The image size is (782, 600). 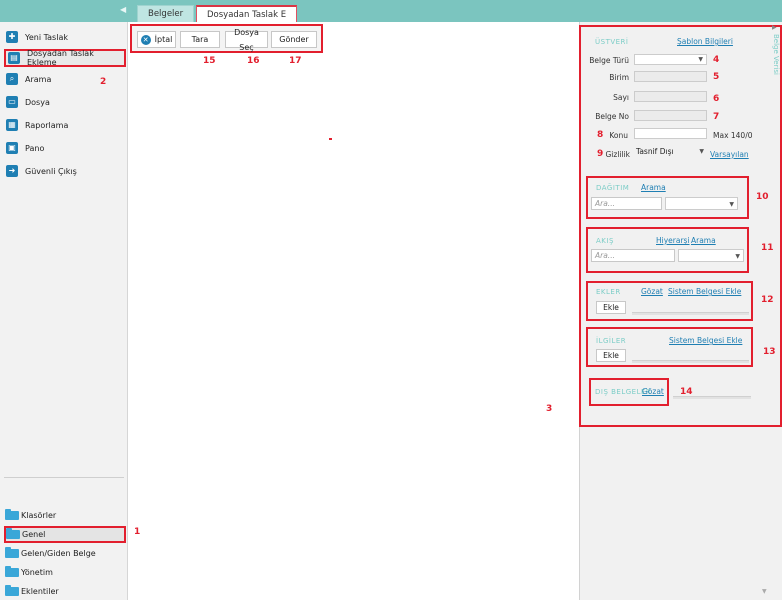 What do you see at coordinates (12, 171) in the screenshot?
I see `logout-icon: ➜` at bounding box center [12, 171].